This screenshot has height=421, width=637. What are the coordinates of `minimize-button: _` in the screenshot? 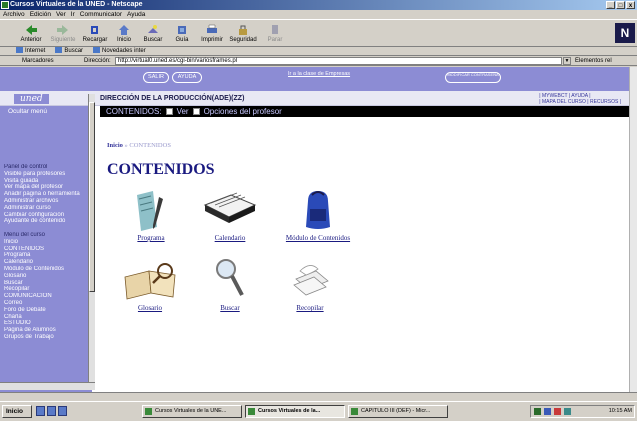 It's located at (610, 5).